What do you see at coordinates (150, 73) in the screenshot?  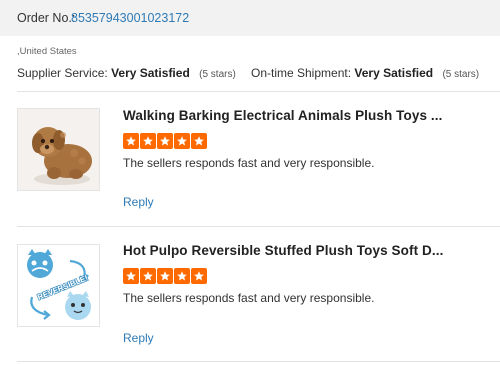 I see `supplier-service-value: Very Satisfied` at bounding box center [150, 73].